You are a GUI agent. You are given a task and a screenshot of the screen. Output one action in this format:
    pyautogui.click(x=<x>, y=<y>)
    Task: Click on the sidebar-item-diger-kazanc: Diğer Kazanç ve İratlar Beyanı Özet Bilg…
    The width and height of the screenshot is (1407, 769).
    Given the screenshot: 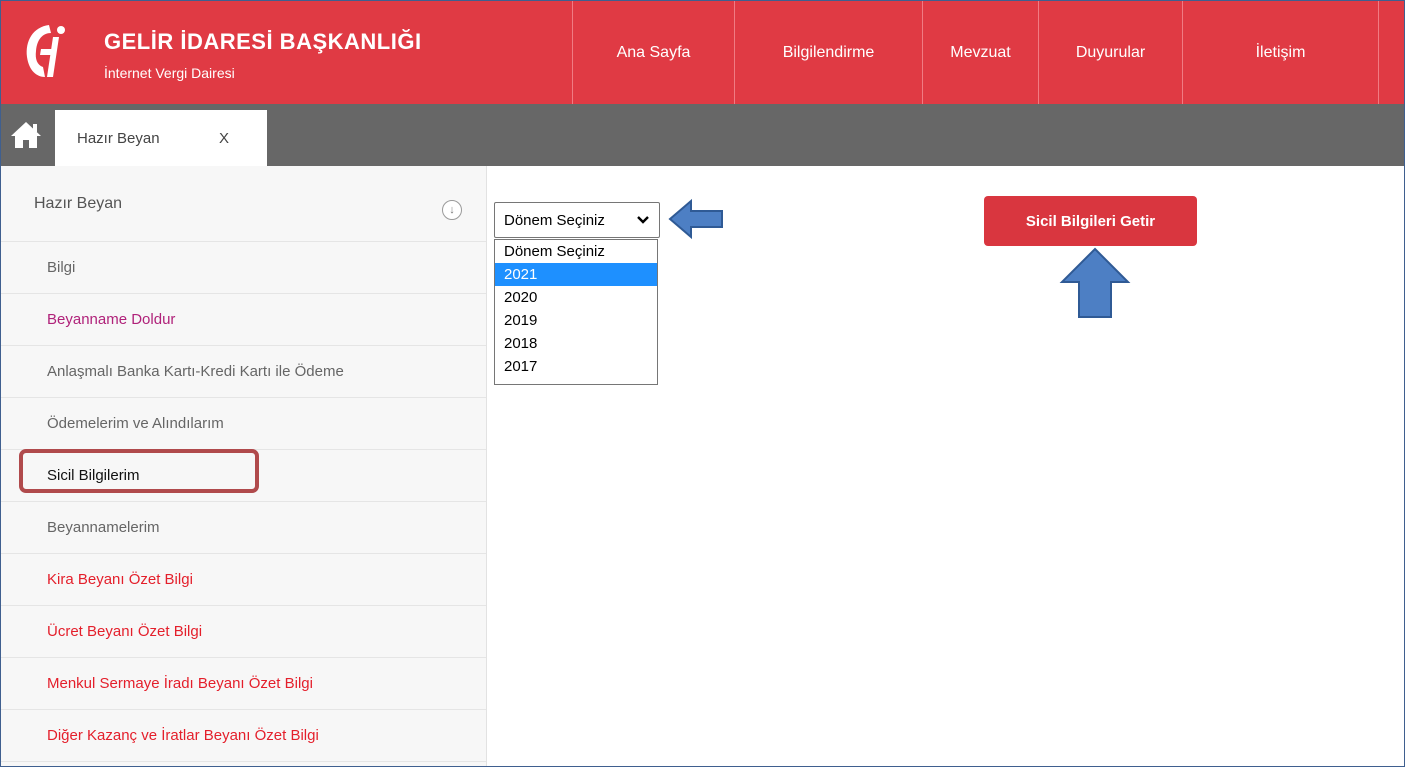 What is the action you would take?
    pyautogui.click(x=243, y=736)
    